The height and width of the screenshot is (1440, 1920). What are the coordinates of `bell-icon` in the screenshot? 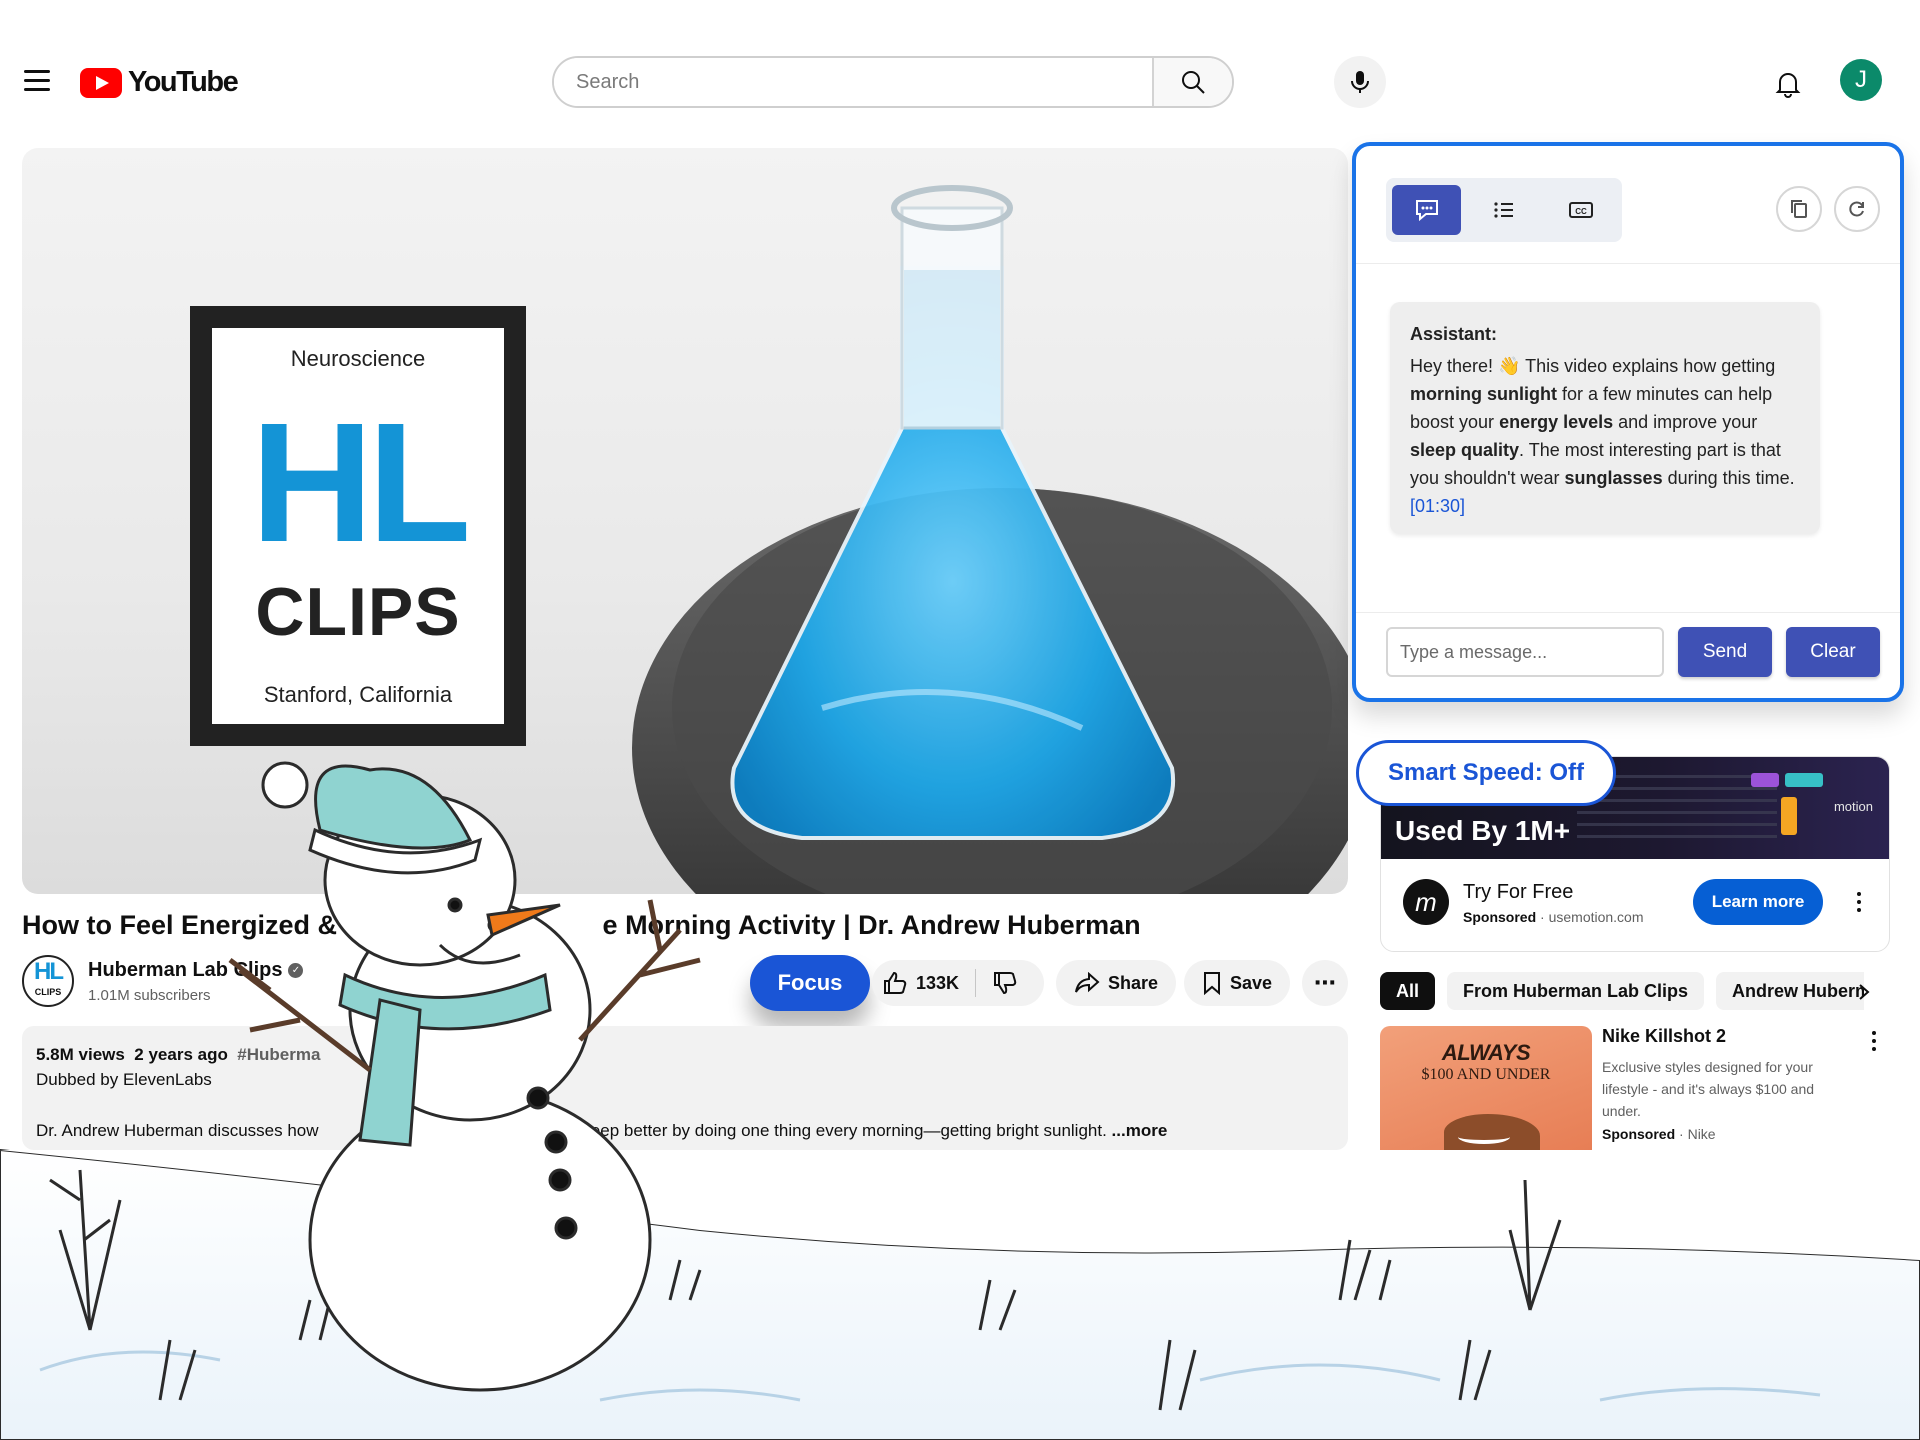 It's located at (1788, 85).